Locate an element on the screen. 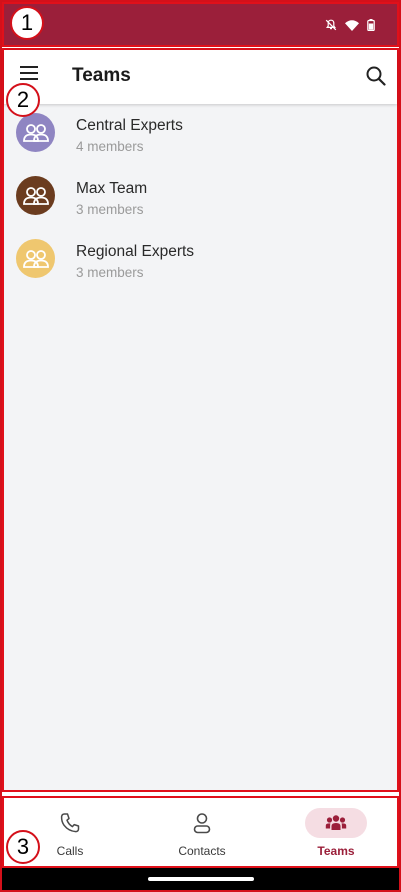  wifi-icon is located at coordinates (352, 25).